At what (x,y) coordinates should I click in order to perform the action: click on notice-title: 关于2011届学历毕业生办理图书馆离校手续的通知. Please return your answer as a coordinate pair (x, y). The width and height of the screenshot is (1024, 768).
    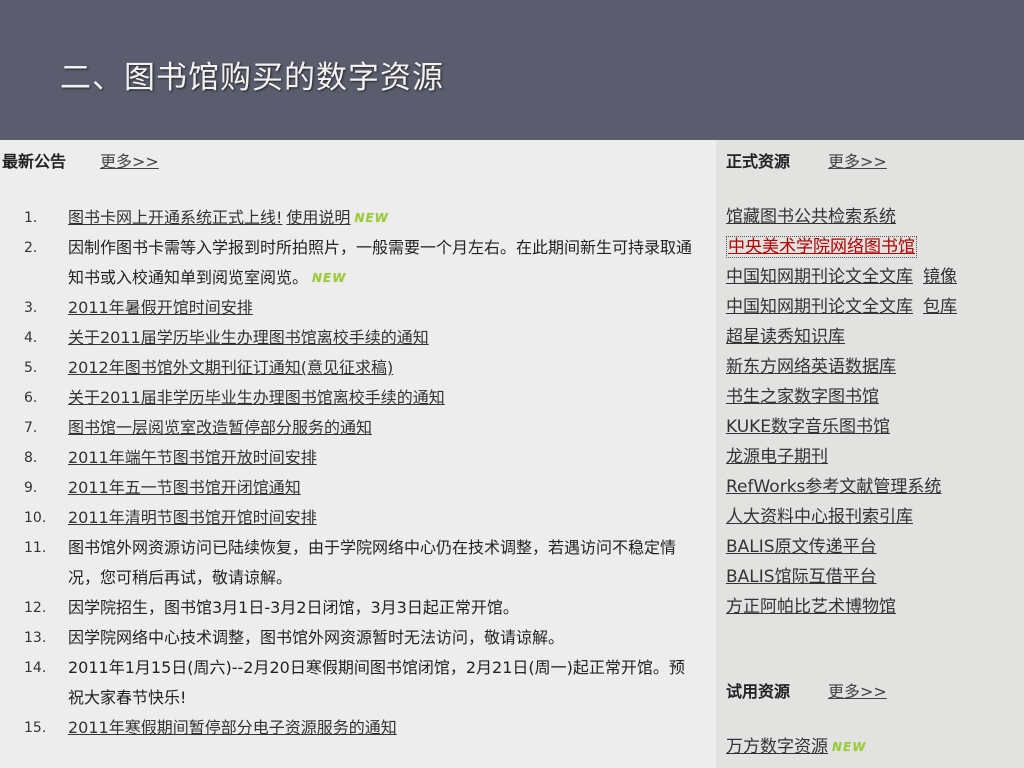
    Looking at the image, I should click on (248, 337).